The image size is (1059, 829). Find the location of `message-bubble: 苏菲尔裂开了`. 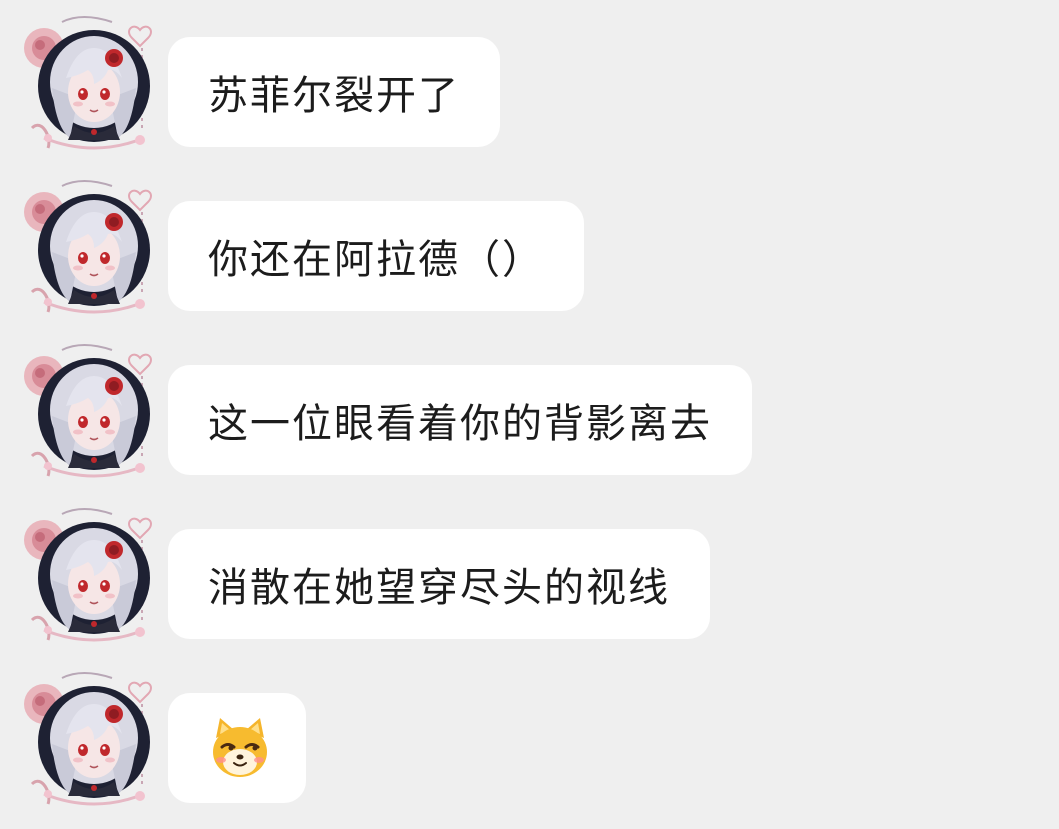

message-bubble: 苏菲尔裂开了 is located at coordinates (334, 92).